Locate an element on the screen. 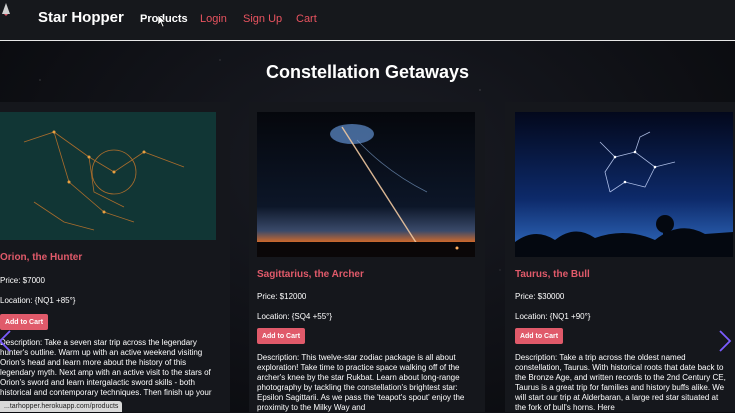 The width and height of the screenshot is (735, 413). nav-link-sign-up: Sign Up is located at coordinates (262, 19).